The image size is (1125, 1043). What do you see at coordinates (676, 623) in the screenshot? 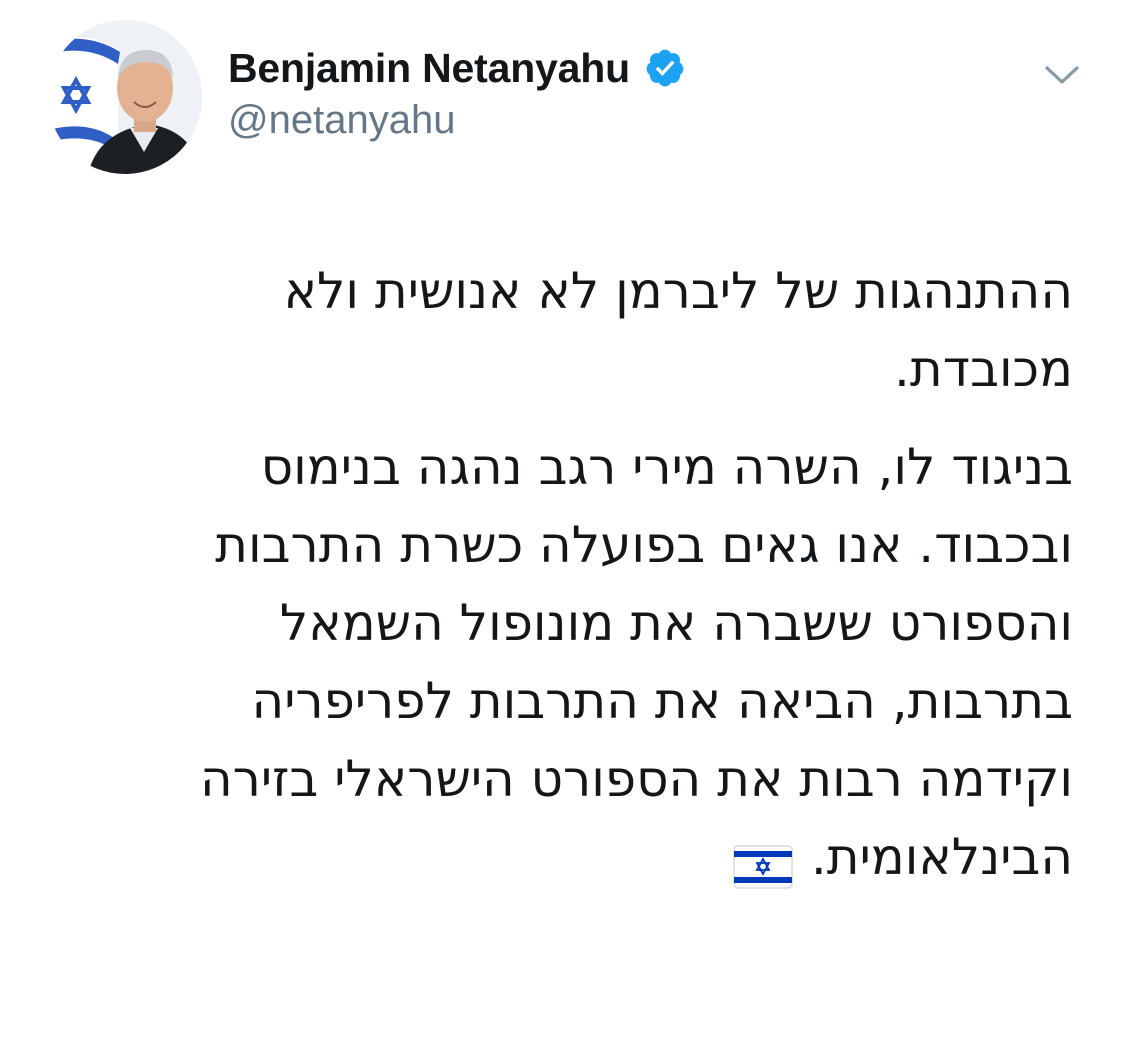
I see `tweet-line: והספורט ששברה את מונופול השמאל` at bounding box center [676, 623].